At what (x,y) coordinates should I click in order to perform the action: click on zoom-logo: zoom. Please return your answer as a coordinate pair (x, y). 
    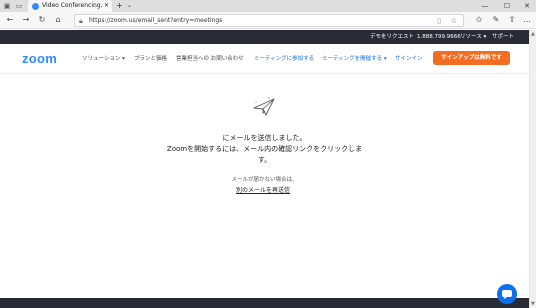
    Looking at the image, I should click on (39, 59).